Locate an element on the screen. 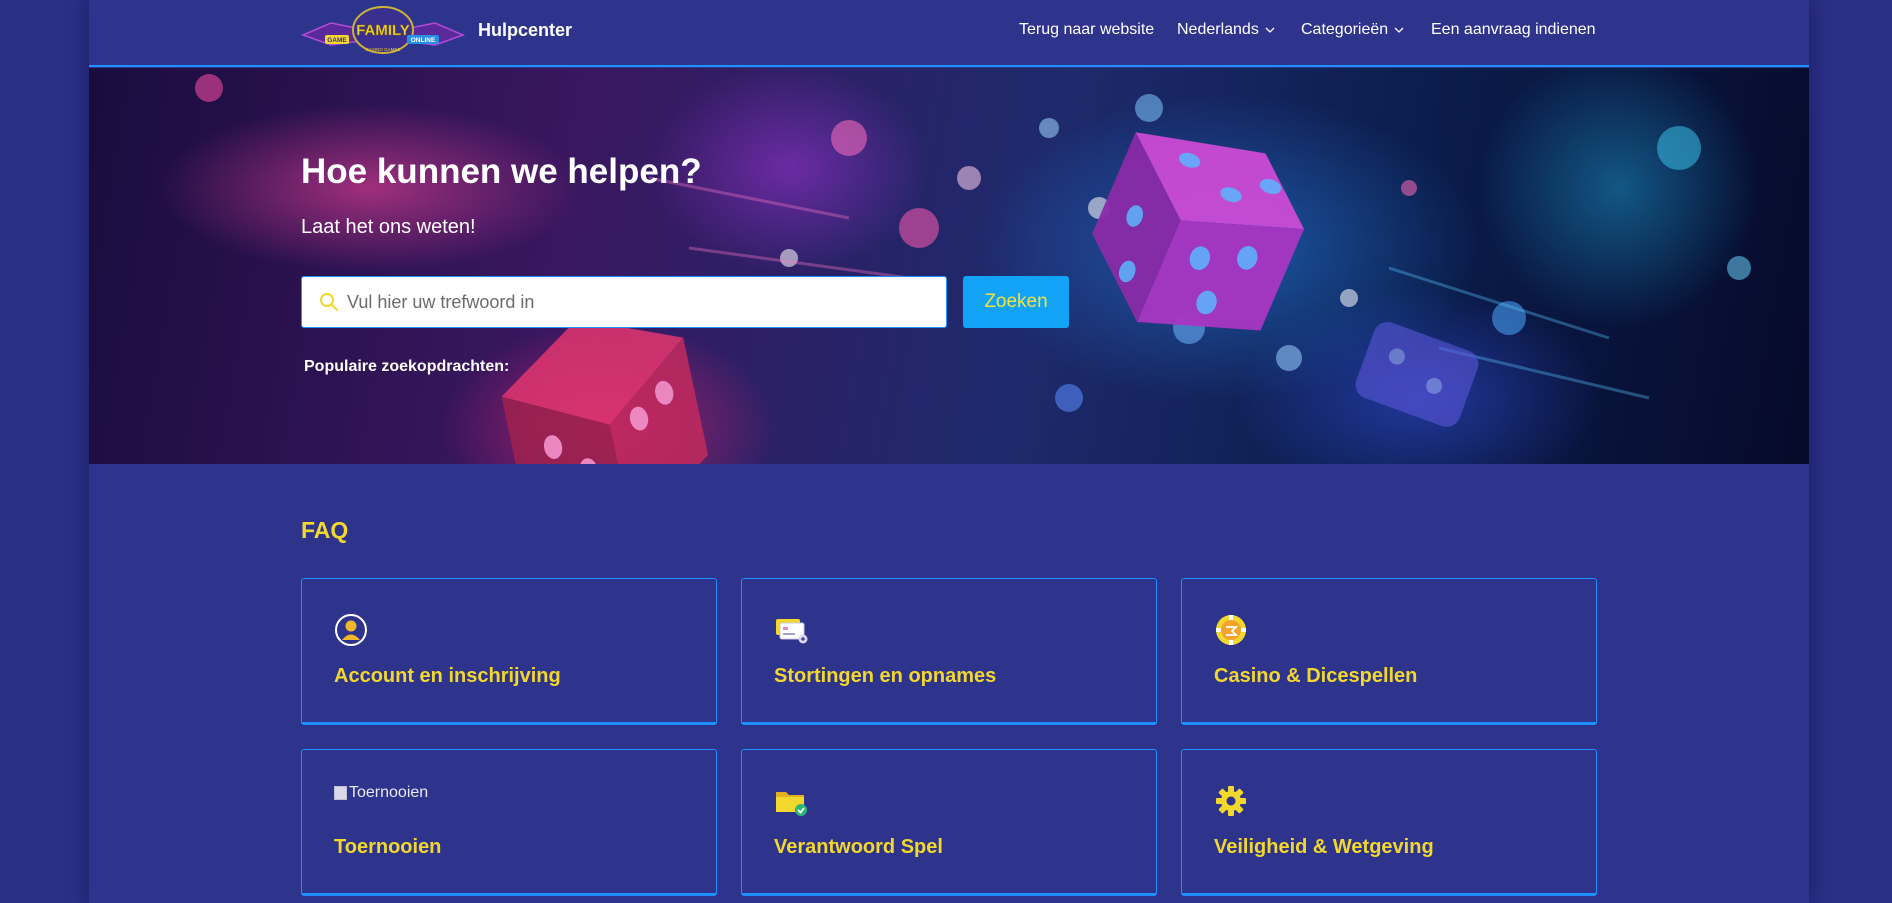  nav-label: Nederlands is located at coordinates (1218, 29).